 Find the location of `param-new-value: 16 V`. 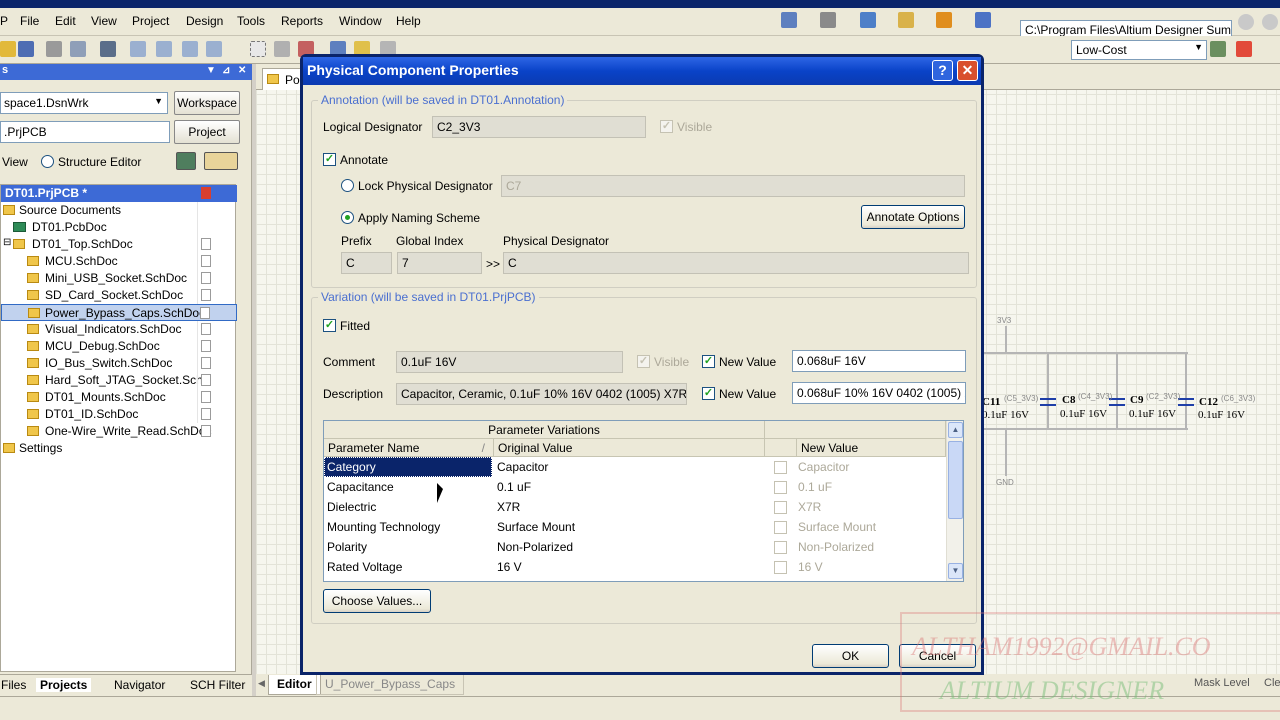

param-new-value: 16 V is located at coordinates (810, 567).